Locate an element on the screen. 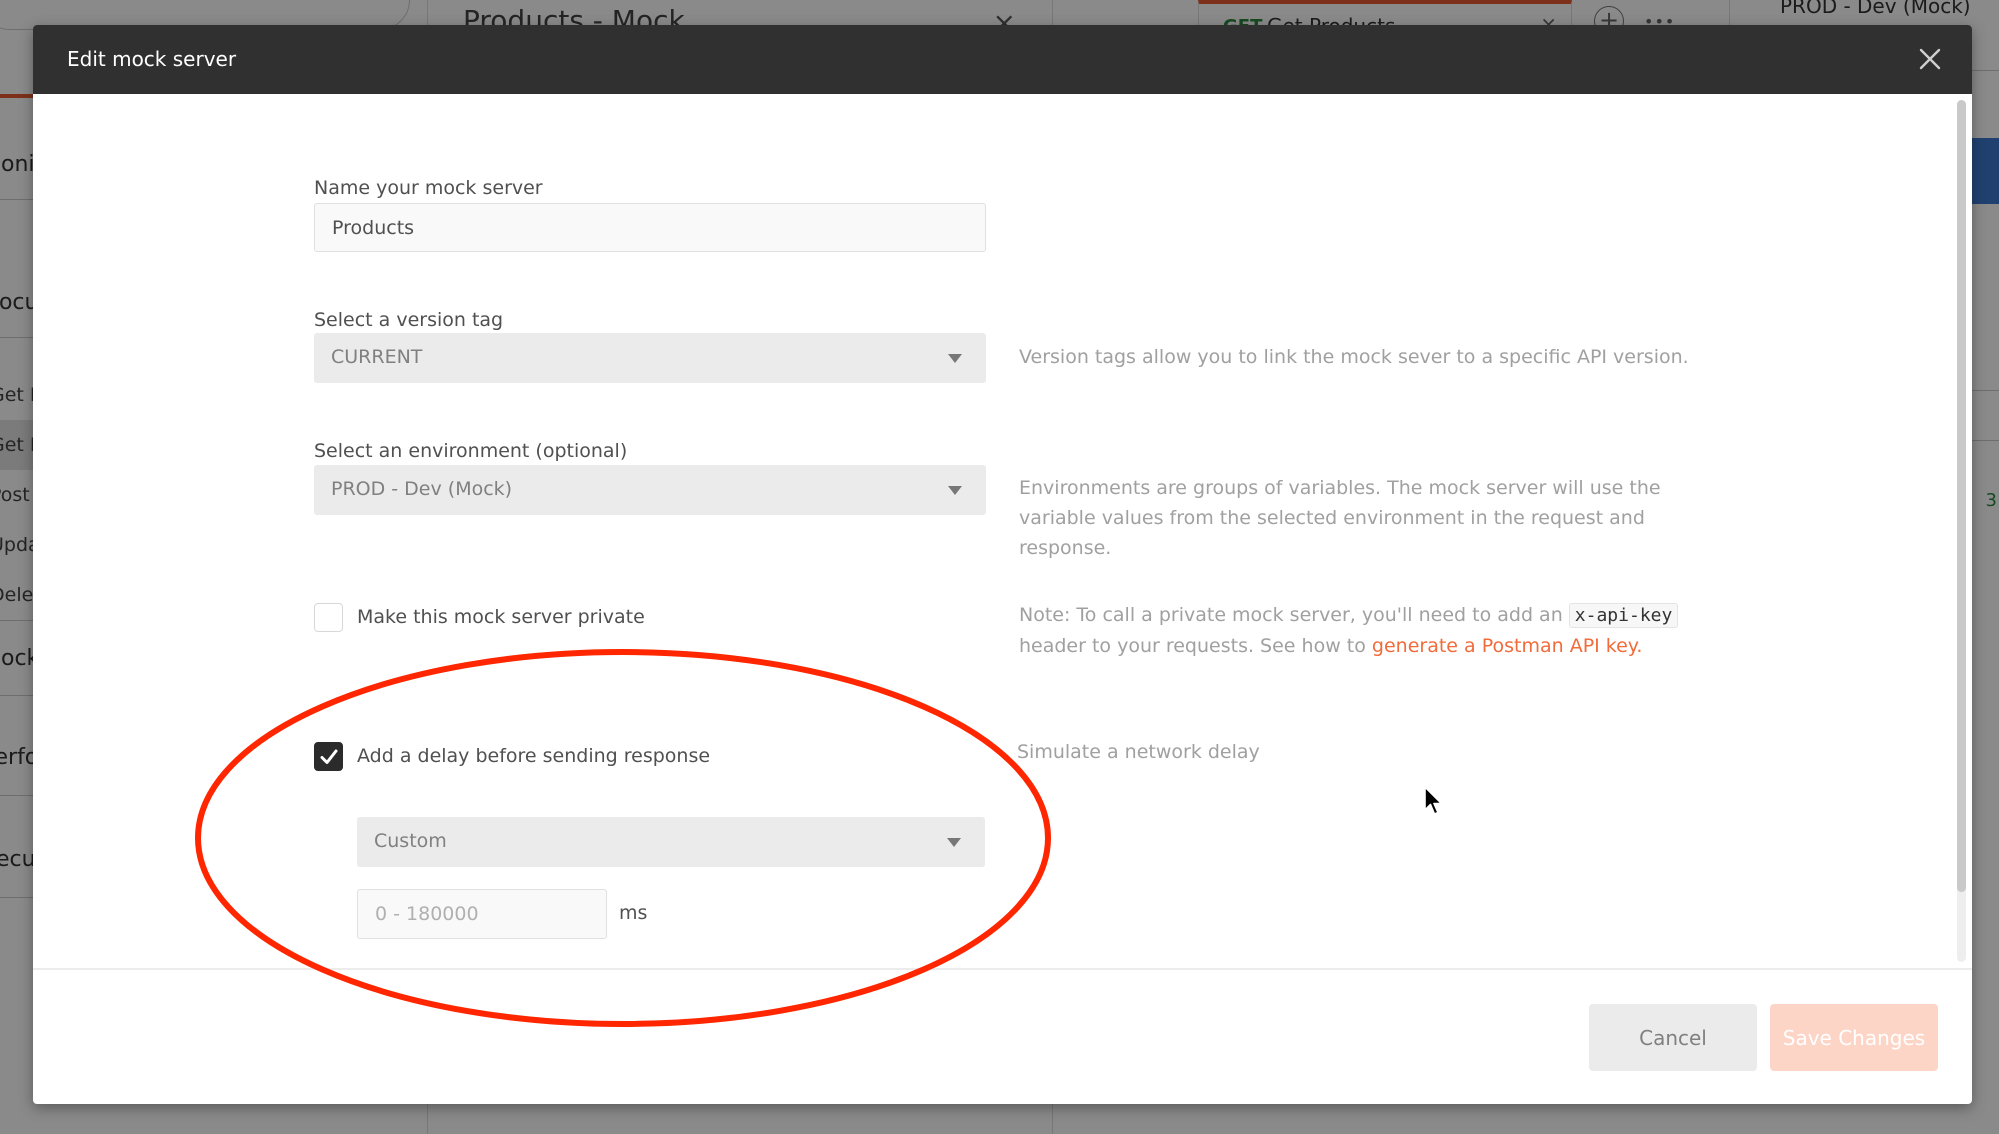  private-note-text-2: header to your requests. See how to is located at coordinates (1192, 646).